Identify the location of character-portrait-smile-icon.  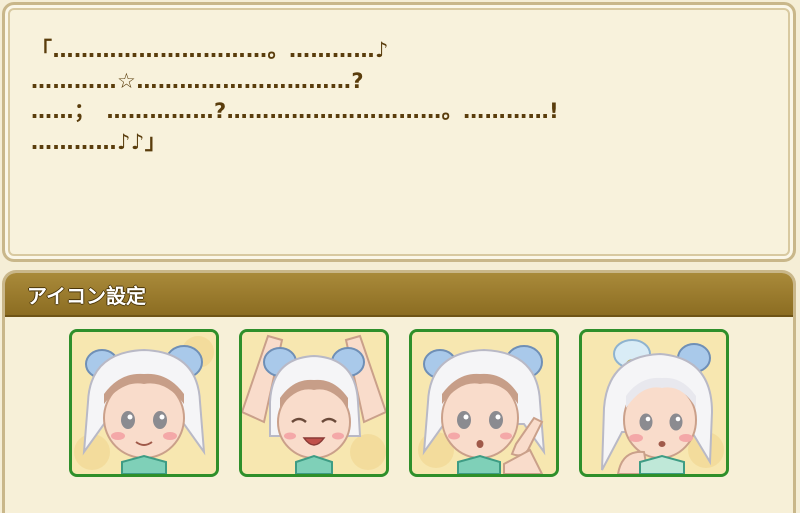
(144, 403).